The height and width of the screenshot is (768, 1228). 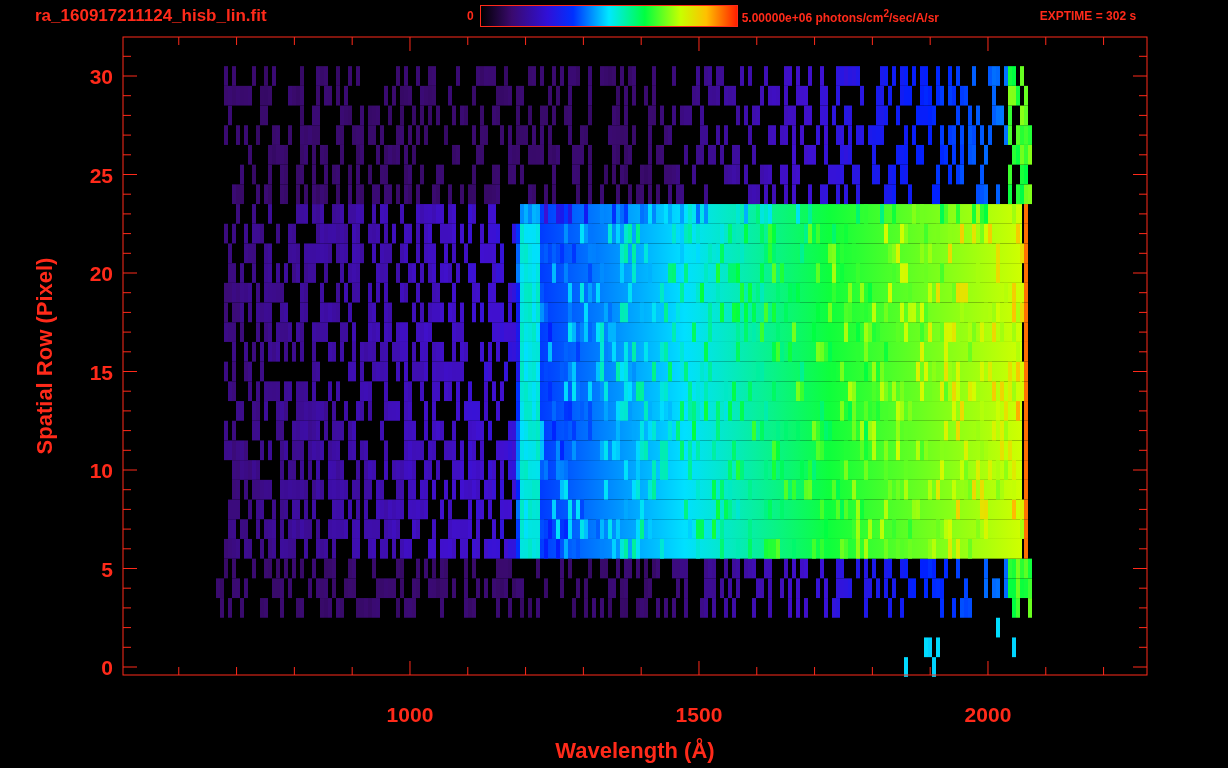 What do you see at coordinates (107, 569) in the screenshot?
I see `tick-label: 5` at bounding box center [107, 569].